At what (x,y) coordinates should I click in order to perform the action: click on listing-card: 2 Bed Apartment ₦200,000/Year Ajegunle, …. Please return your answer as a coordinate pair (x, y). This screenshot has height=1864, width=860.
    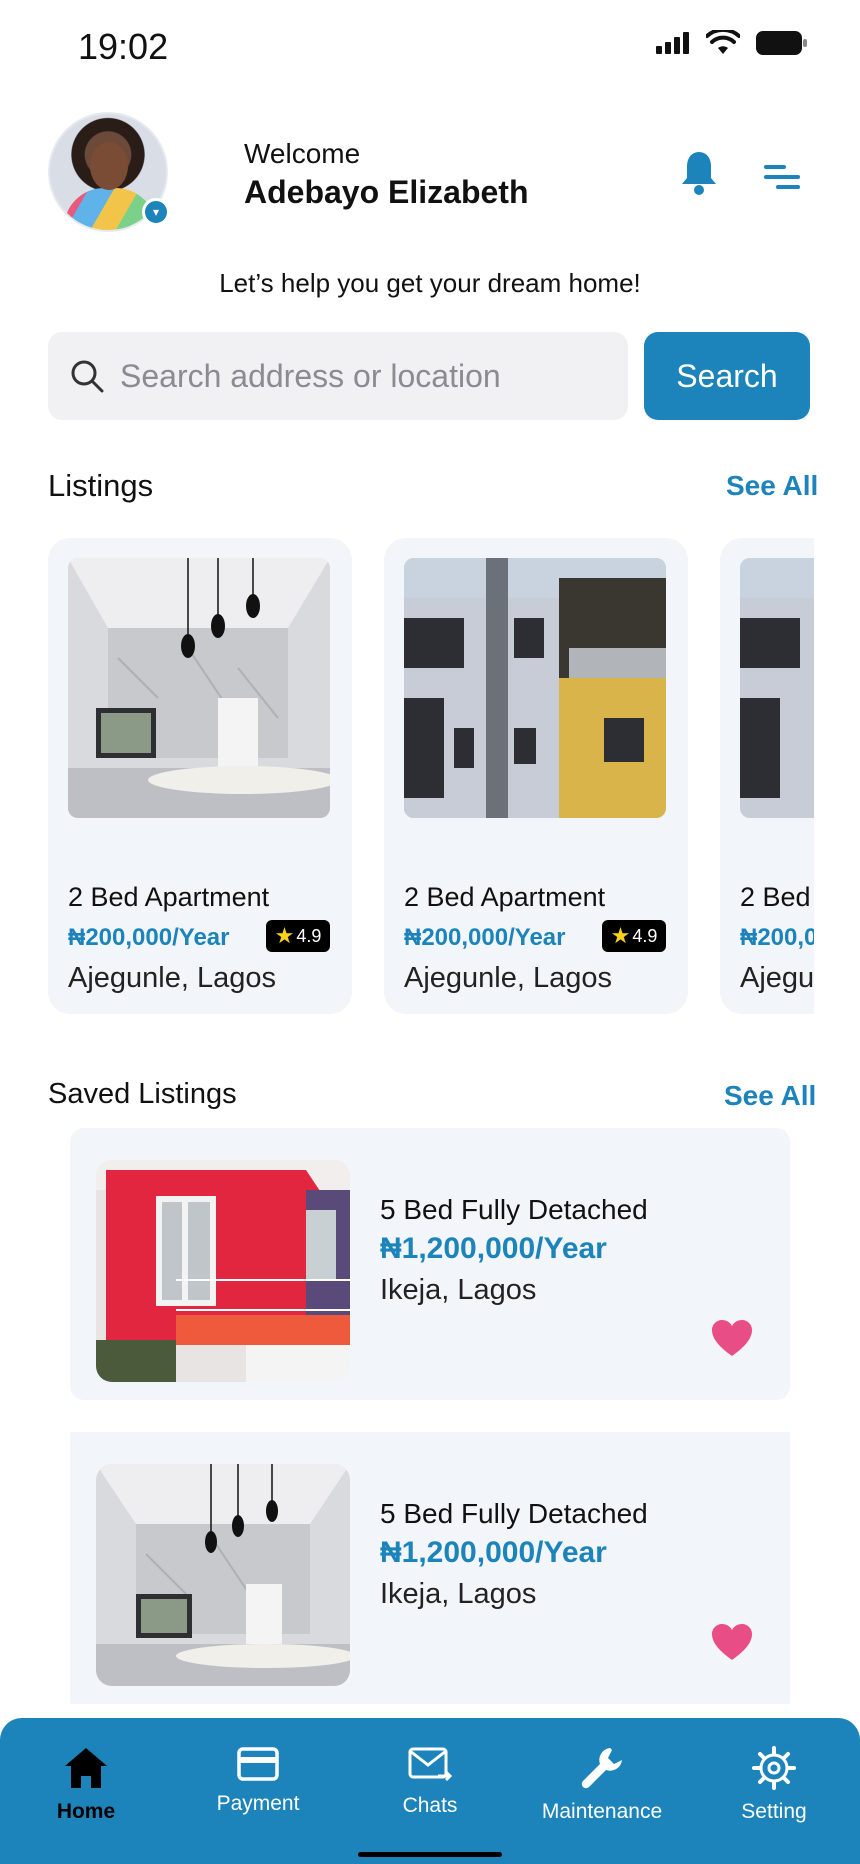
    Looking at the image, I should click on (767, 776).